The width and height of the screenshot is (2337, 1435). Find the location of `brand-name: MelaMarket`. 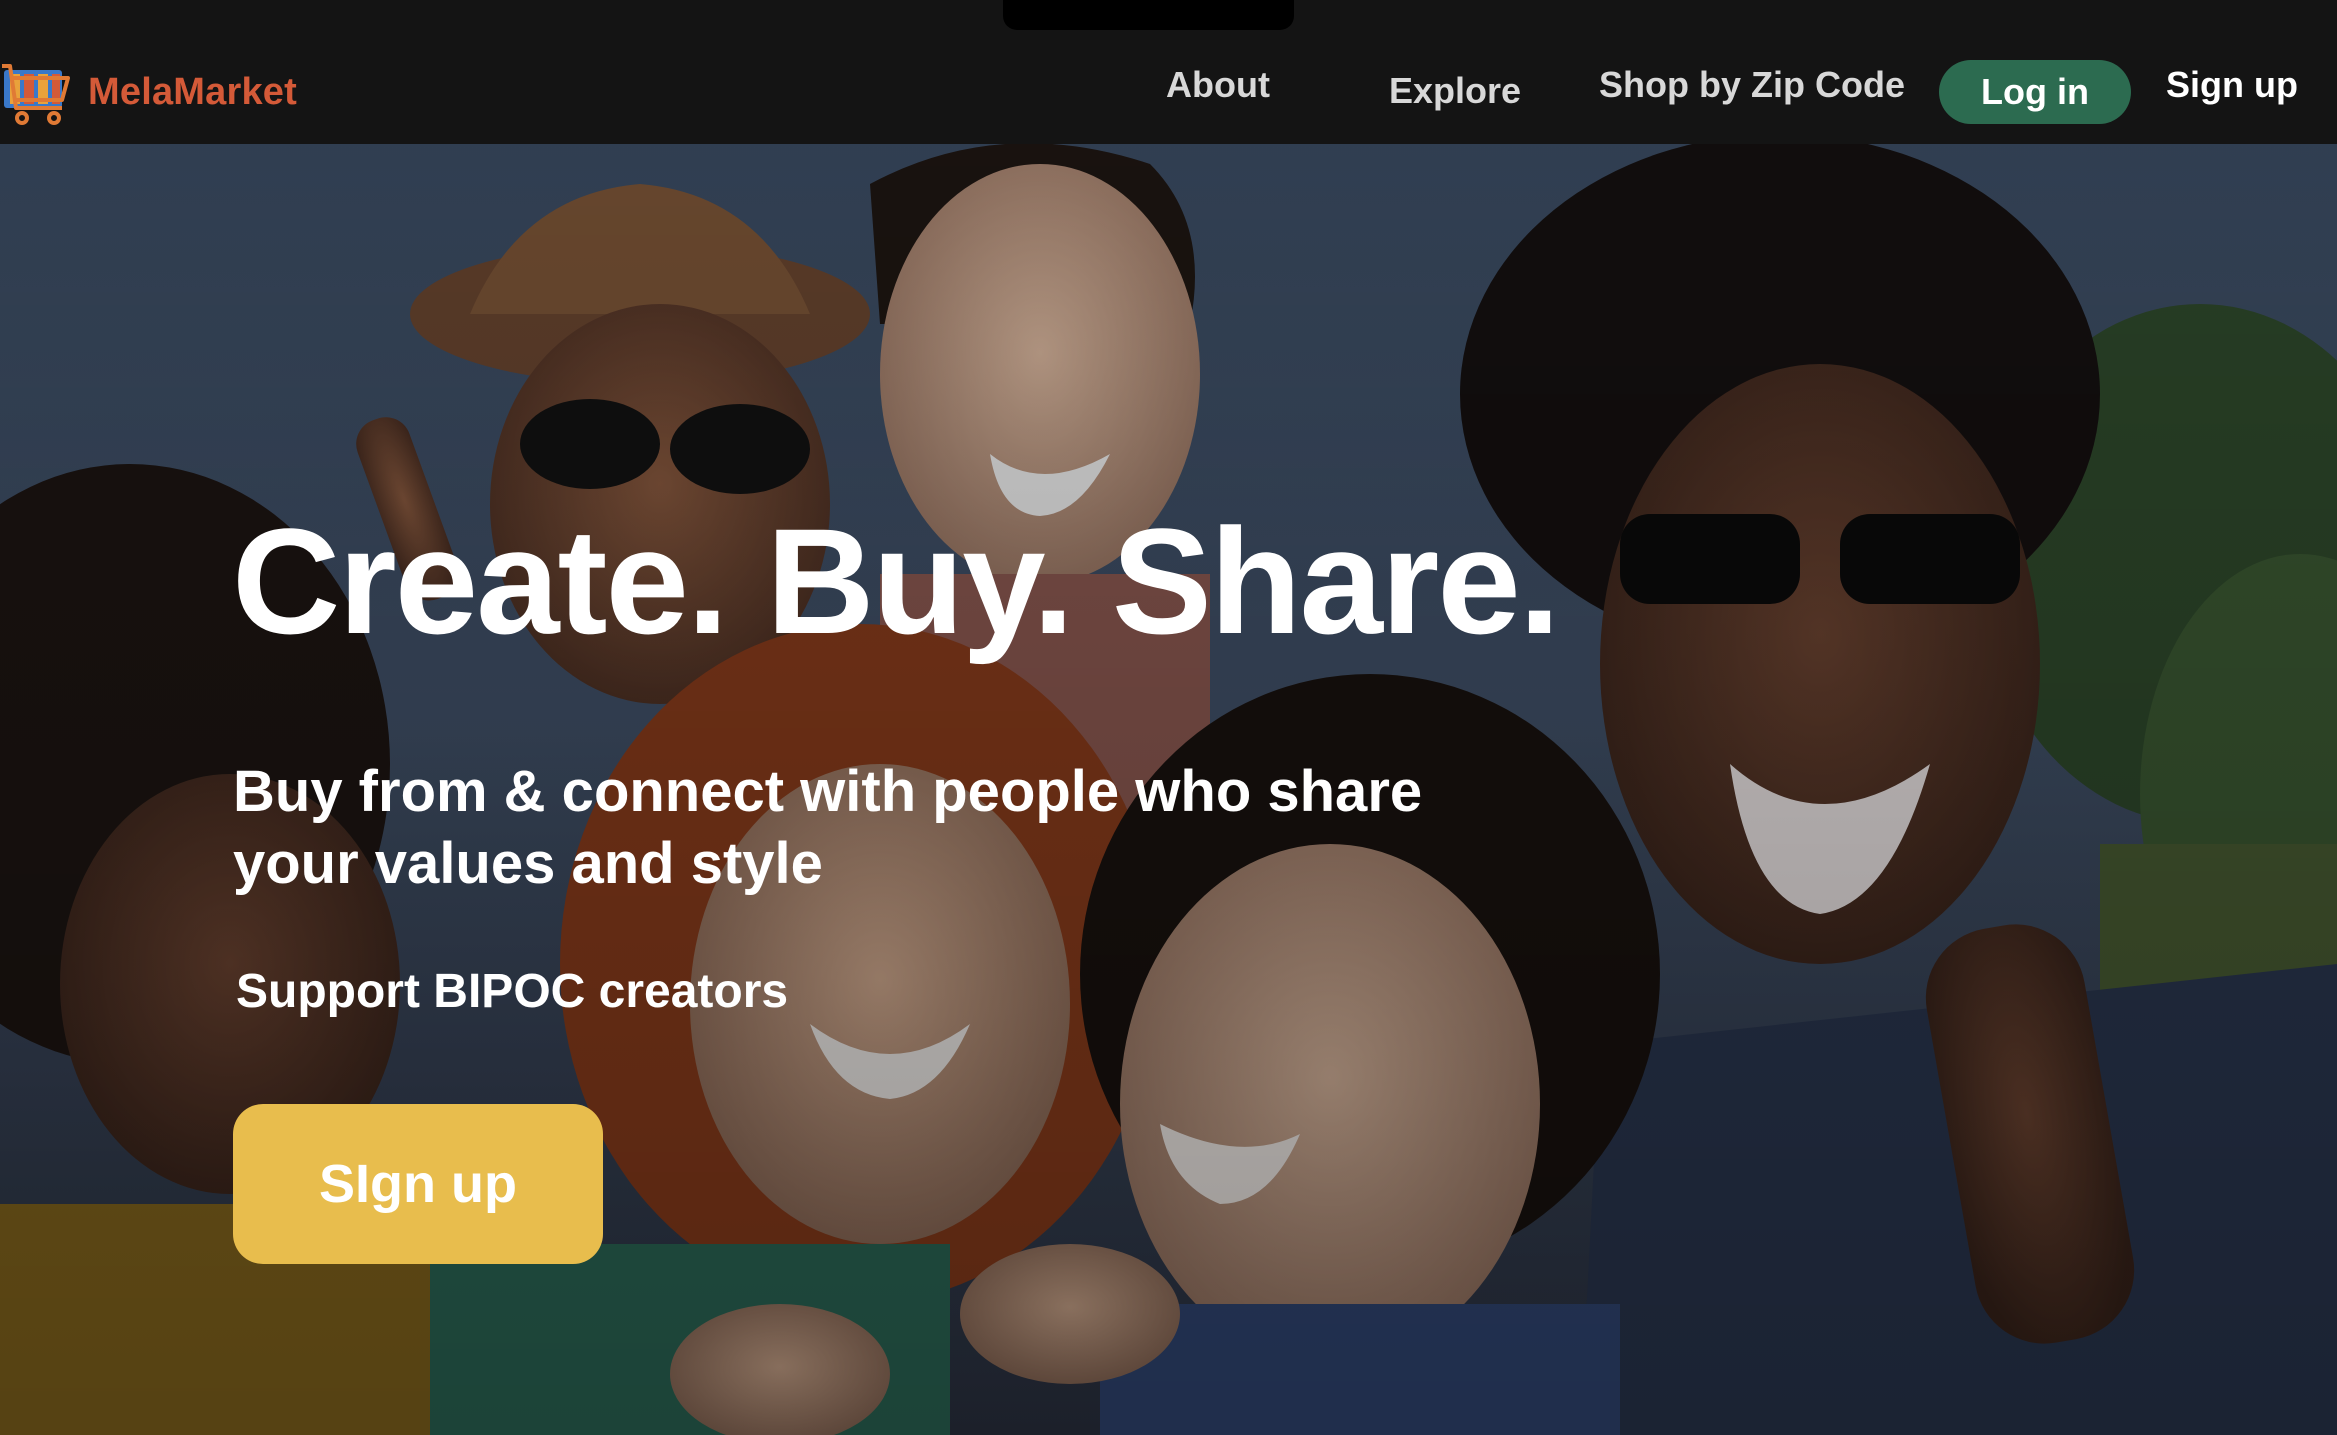

brand-name: MelaMarket is located at coordinates (192, 91).